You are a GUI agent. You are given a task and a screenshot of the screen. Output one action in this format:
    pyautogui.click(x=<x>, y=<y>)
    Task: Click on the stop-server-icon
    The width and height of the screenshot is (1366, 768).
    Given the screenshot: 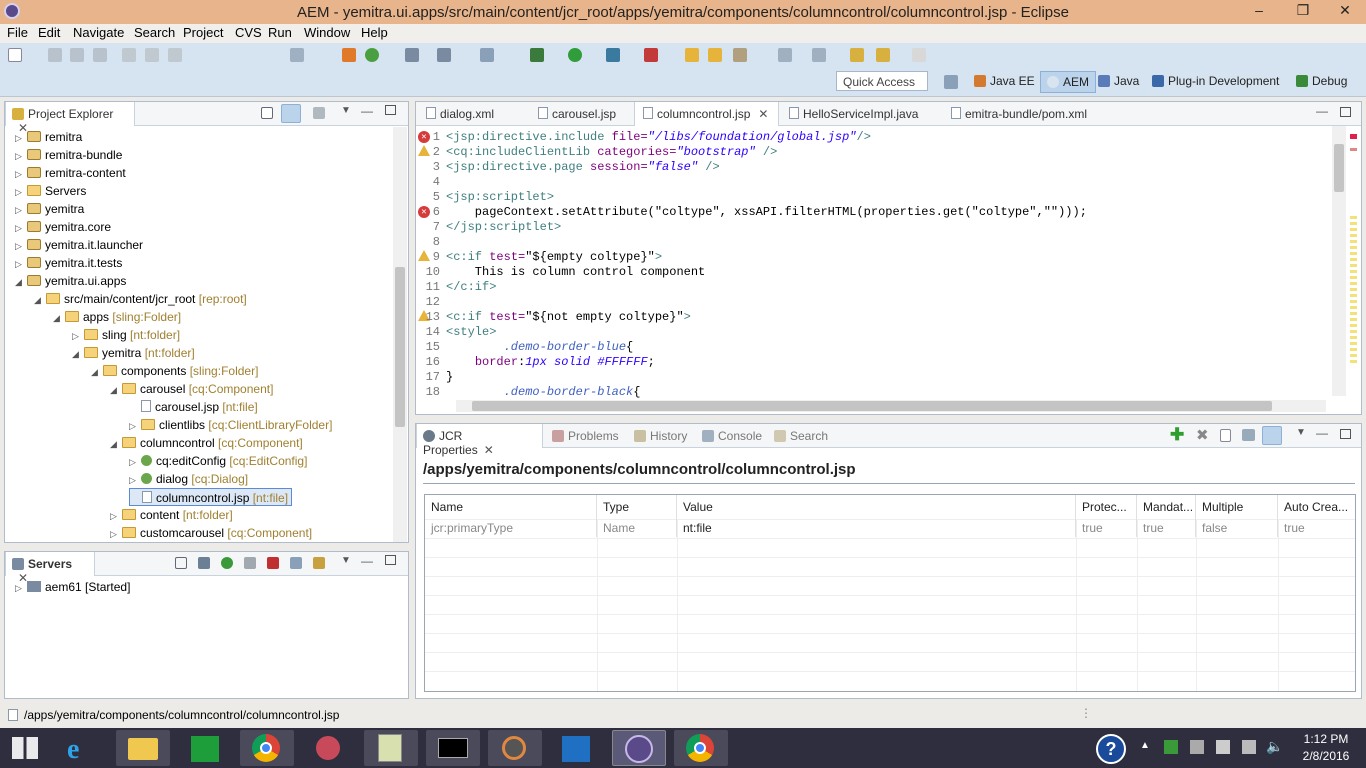 What is the action you would take?
    pyautogui.click(x=273, y=563)
    